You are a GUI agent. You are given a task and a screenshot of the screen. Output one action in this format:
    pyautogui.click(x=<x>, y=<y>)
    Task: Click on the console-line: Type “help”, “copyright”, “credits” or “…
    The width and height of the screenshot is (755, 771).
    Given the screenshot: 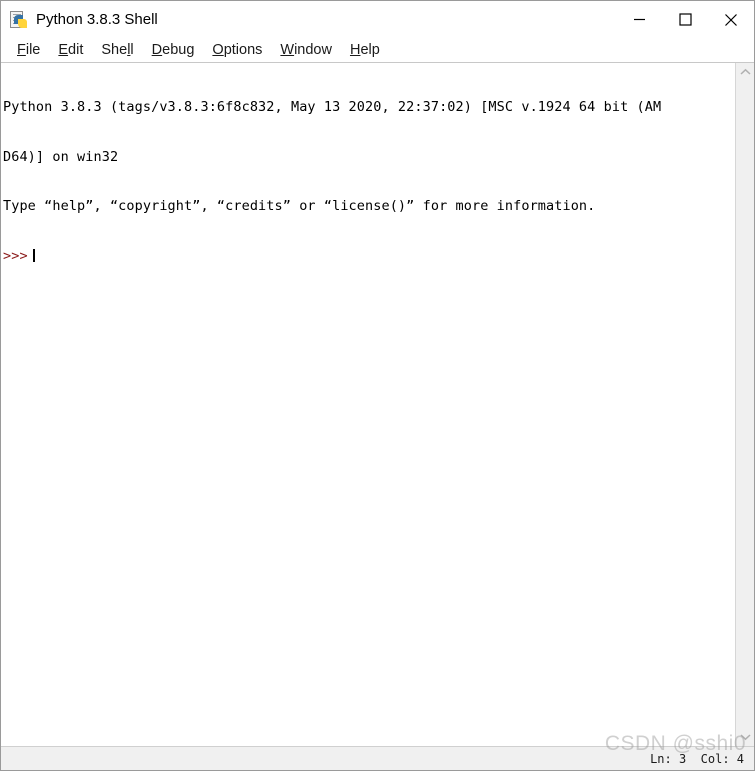 What is the action you would take?
    pyautogui.click(x=299, y=206)
    